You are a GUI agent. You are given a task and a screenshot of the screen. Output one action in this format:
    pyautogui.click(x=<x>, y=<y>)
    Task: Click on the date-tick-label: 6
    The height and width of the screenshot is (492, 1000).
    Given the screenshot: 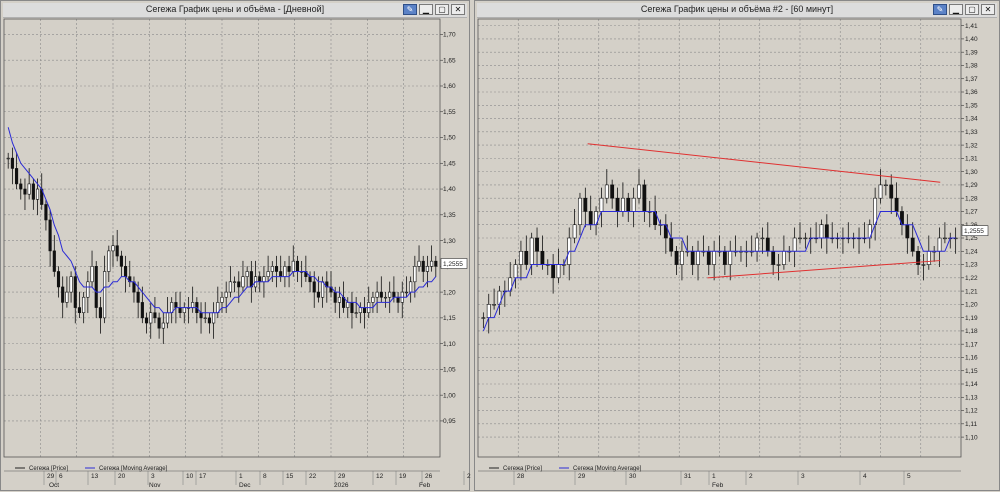 What is the action you would take?
    pyautogui.click(x=61, y=476)
    